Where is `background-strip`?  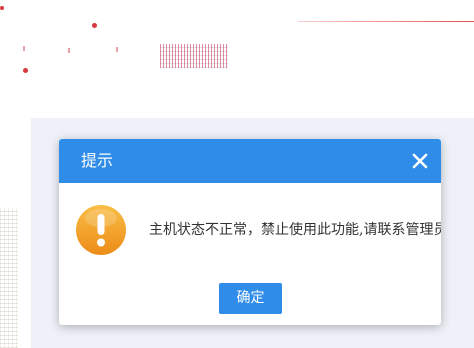 background-strip is located at coordinates (9, 278).